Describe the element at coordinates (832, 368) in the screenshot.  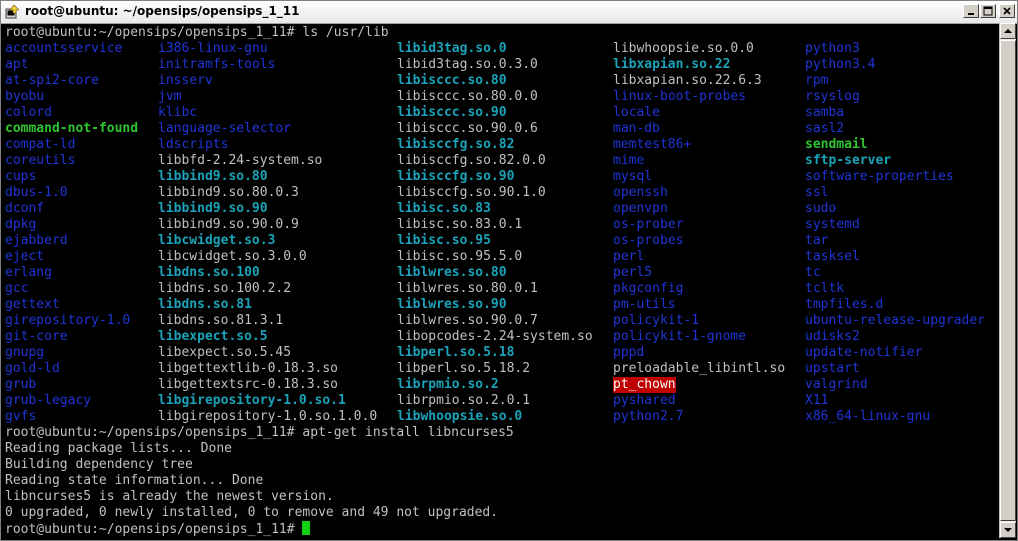
I see `ls-entry-dir: upstart` at that location.